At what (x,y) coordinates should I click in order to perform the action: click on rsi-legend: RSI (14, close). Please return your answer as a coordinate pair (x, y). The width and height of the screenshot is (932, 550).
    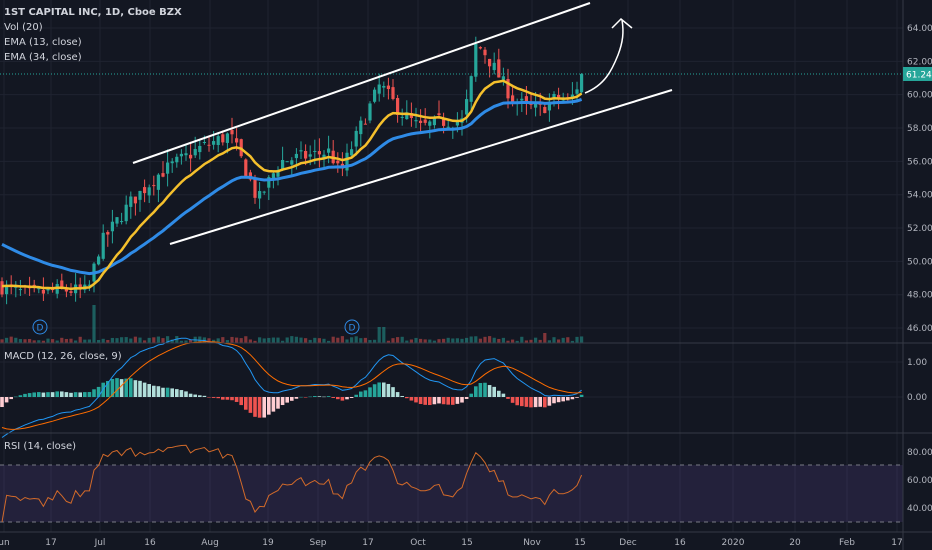
    Looking at the image, I should click on (40, 446).